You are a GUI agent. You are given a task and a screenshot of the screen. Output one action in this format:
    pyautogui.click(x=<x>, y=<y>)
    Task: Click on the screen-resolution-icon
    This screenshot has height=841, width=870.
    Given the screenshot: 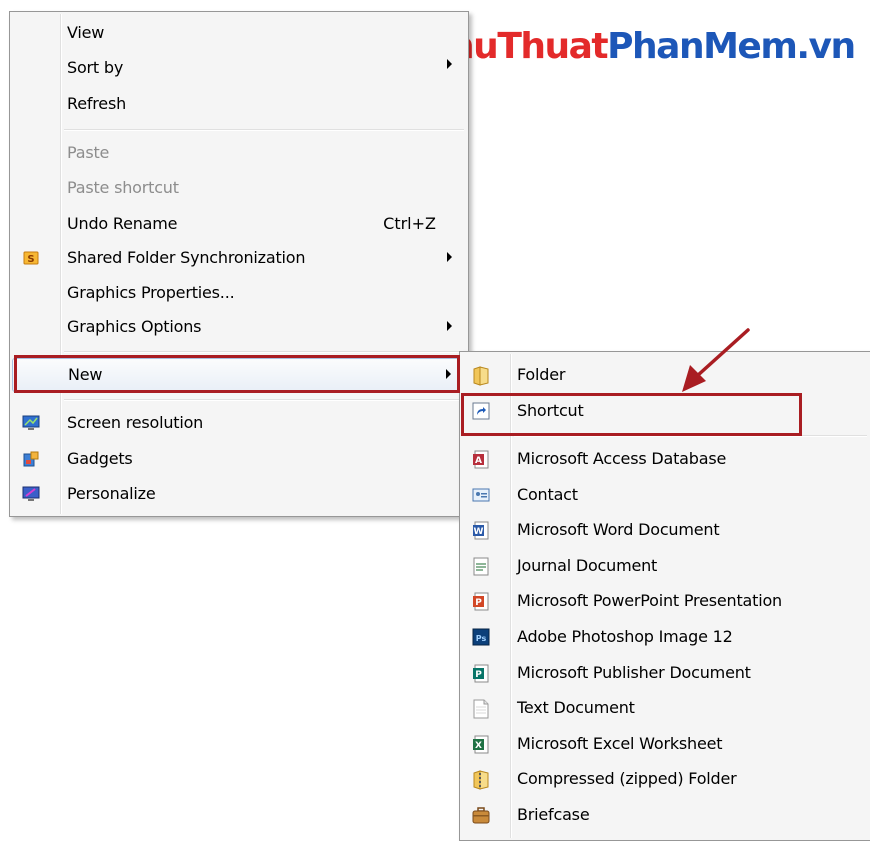 What is the action you would take?
    pyautogui.click(x=31, y=423)
    